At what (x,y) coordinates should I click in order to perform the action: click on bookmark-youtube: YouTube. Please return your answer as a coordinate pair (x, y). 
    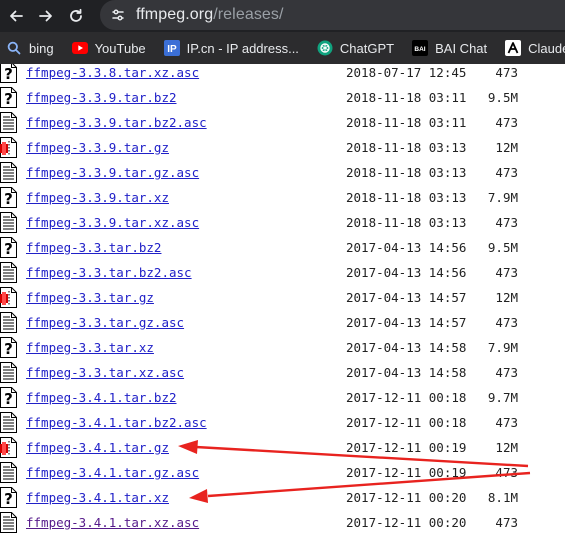
    Looking at the image, I should click on (108, 48).